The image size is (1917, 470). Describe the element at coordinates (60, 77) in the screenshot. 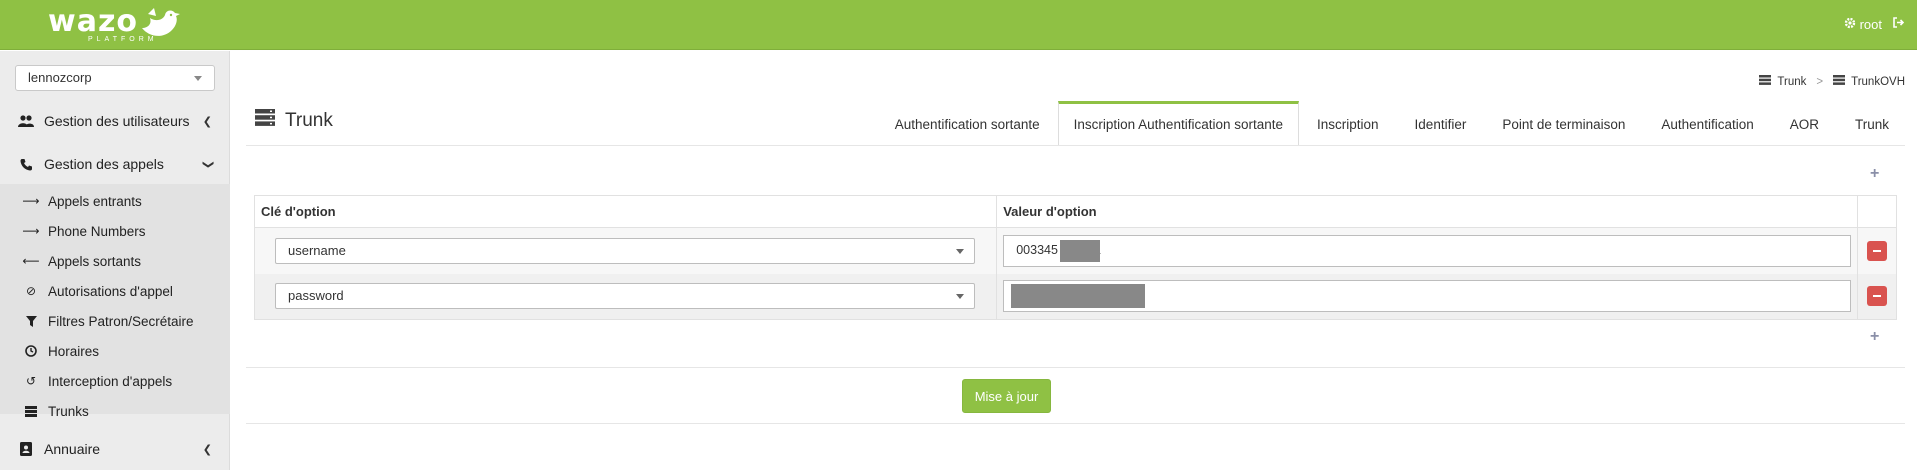

I see `tenant-value: lennozcorp` at that location.